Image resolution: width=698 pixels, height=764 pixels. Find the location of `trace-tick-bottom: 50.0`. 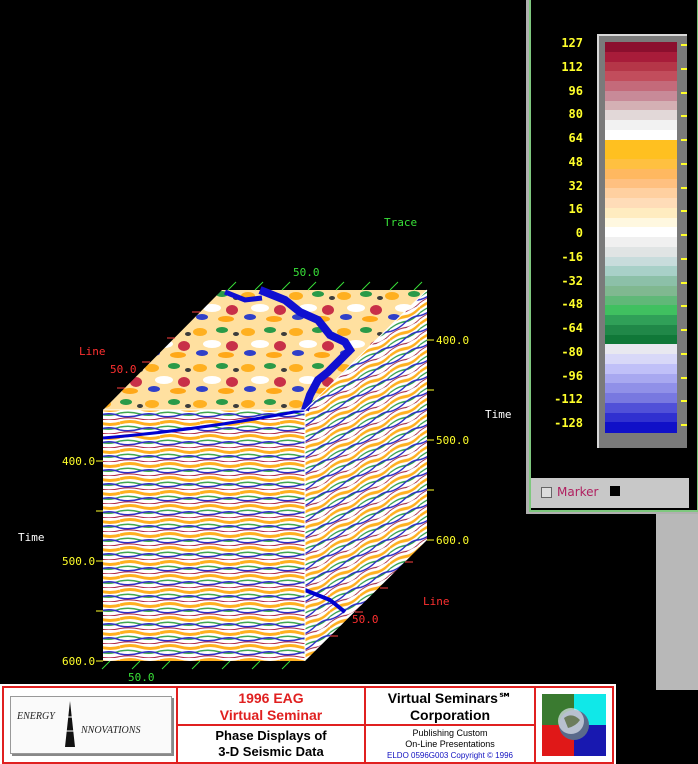

trace-tick-bottom: 50.0 is located at coordinates (141, 677).